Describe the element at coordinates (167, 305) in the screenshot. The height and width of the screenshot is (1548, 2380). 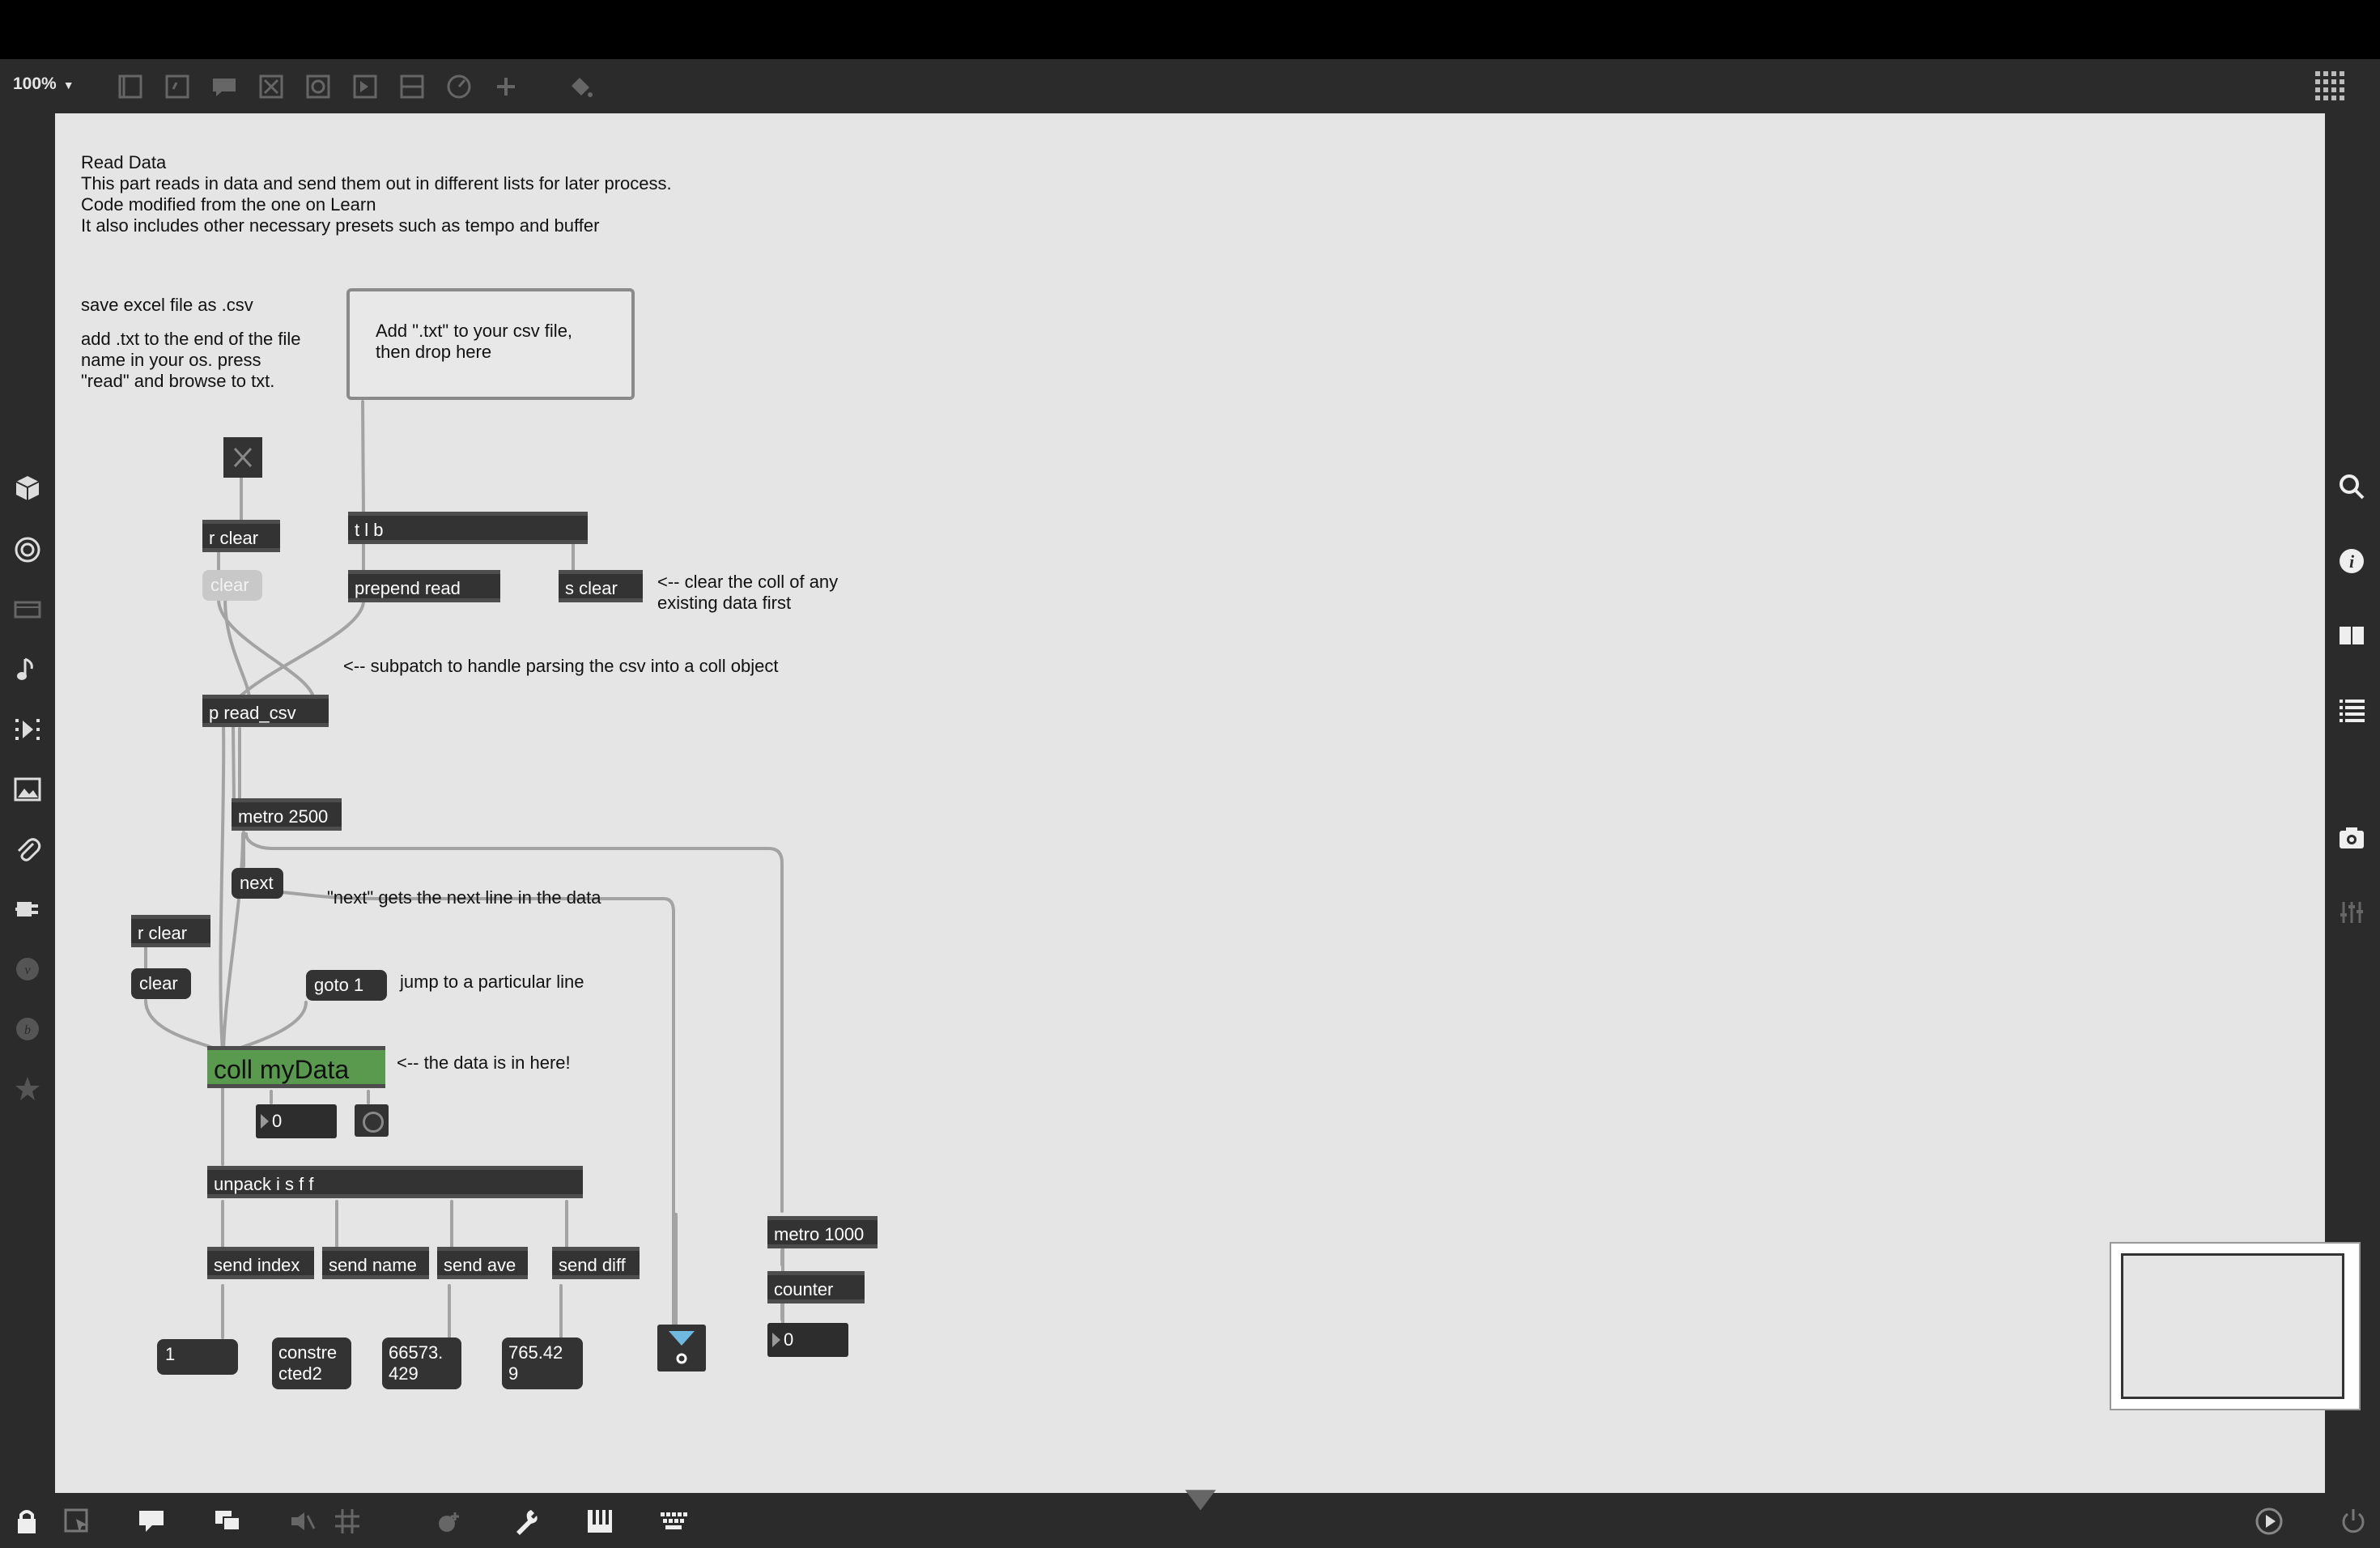
I see `save-excel-comment: save excel file as .csv` at that location.